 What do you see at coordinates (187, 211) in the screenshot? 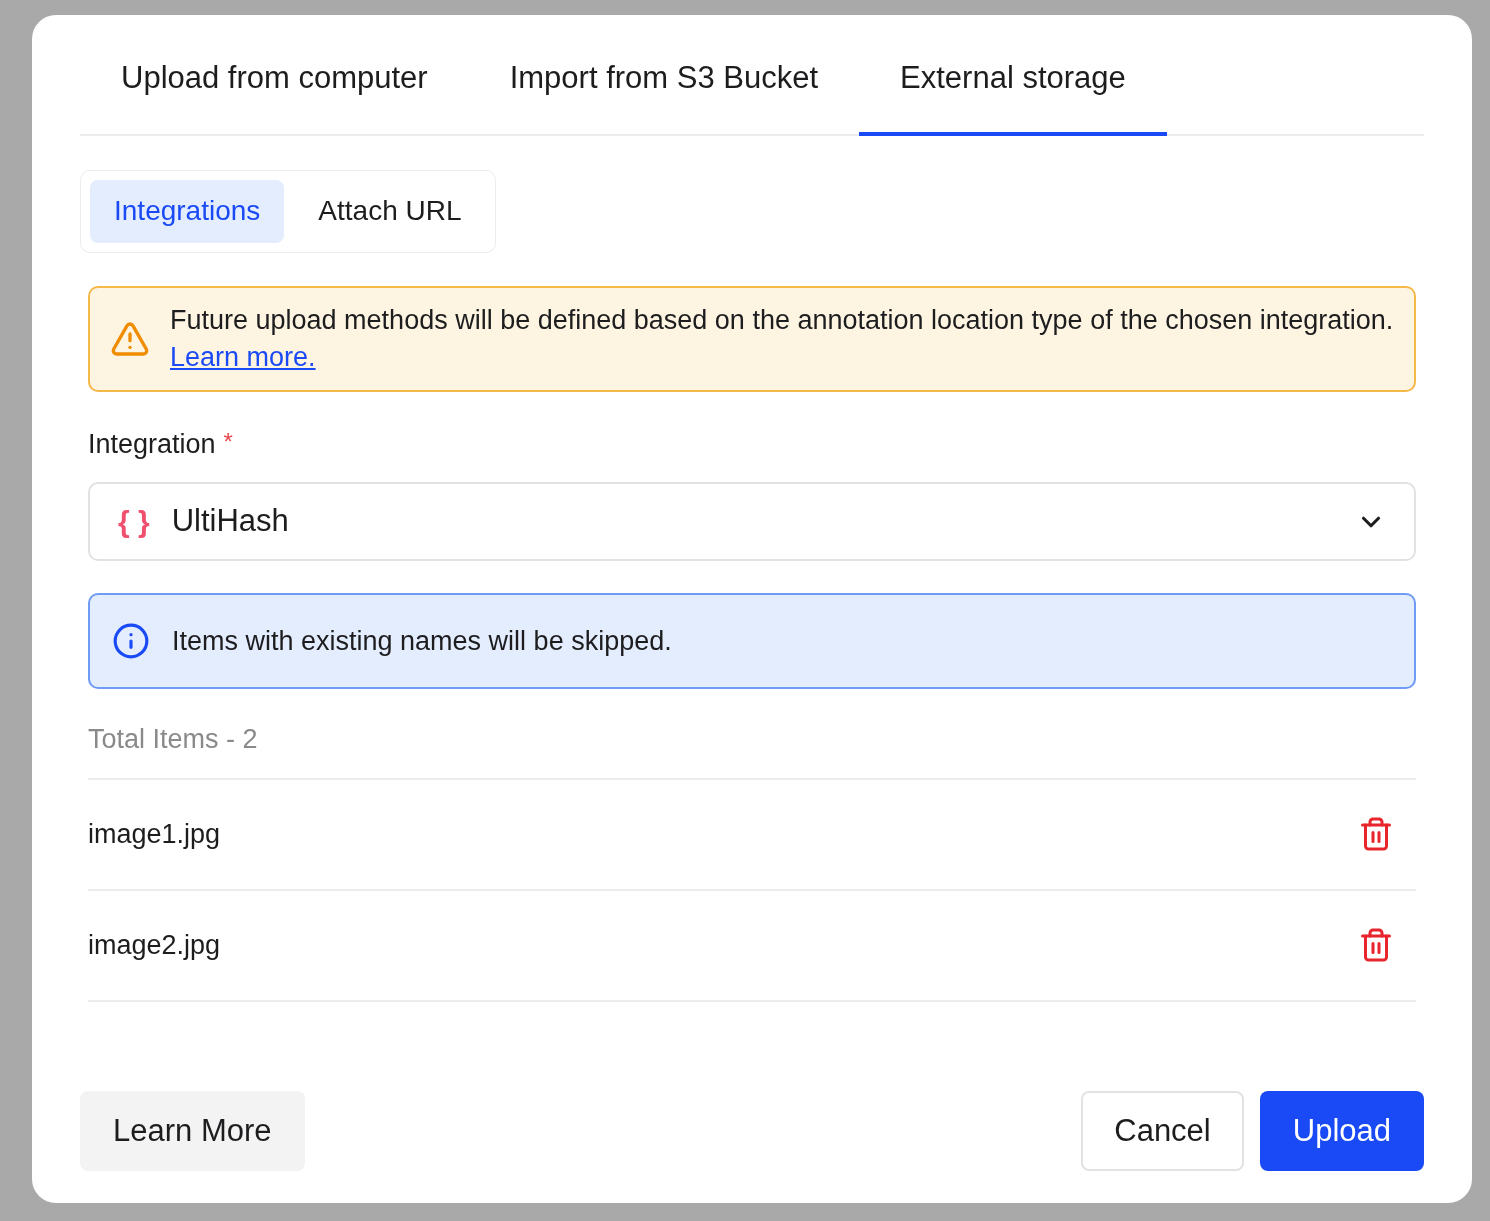
I see `sub-tab: Integrations` at bounding box center [187, 211].